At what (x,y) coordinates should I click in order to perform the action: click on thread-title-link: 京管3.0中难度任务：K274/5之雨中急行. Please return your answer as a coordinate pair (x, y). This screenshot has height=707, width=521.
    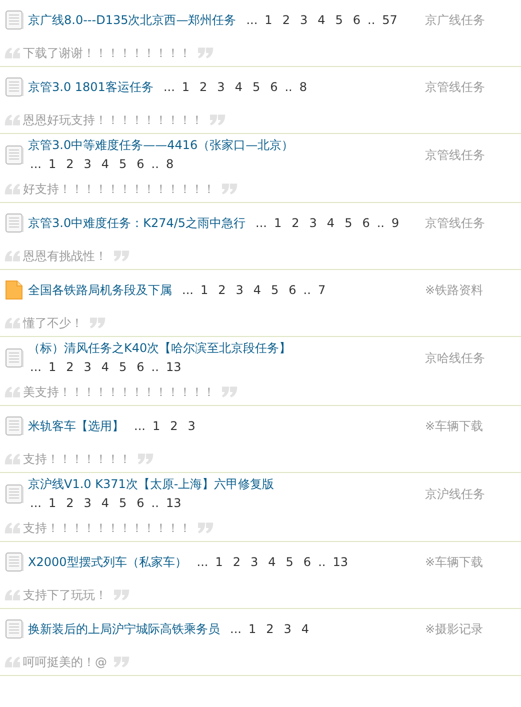
    Looking at the image, I should click on (137, 223).